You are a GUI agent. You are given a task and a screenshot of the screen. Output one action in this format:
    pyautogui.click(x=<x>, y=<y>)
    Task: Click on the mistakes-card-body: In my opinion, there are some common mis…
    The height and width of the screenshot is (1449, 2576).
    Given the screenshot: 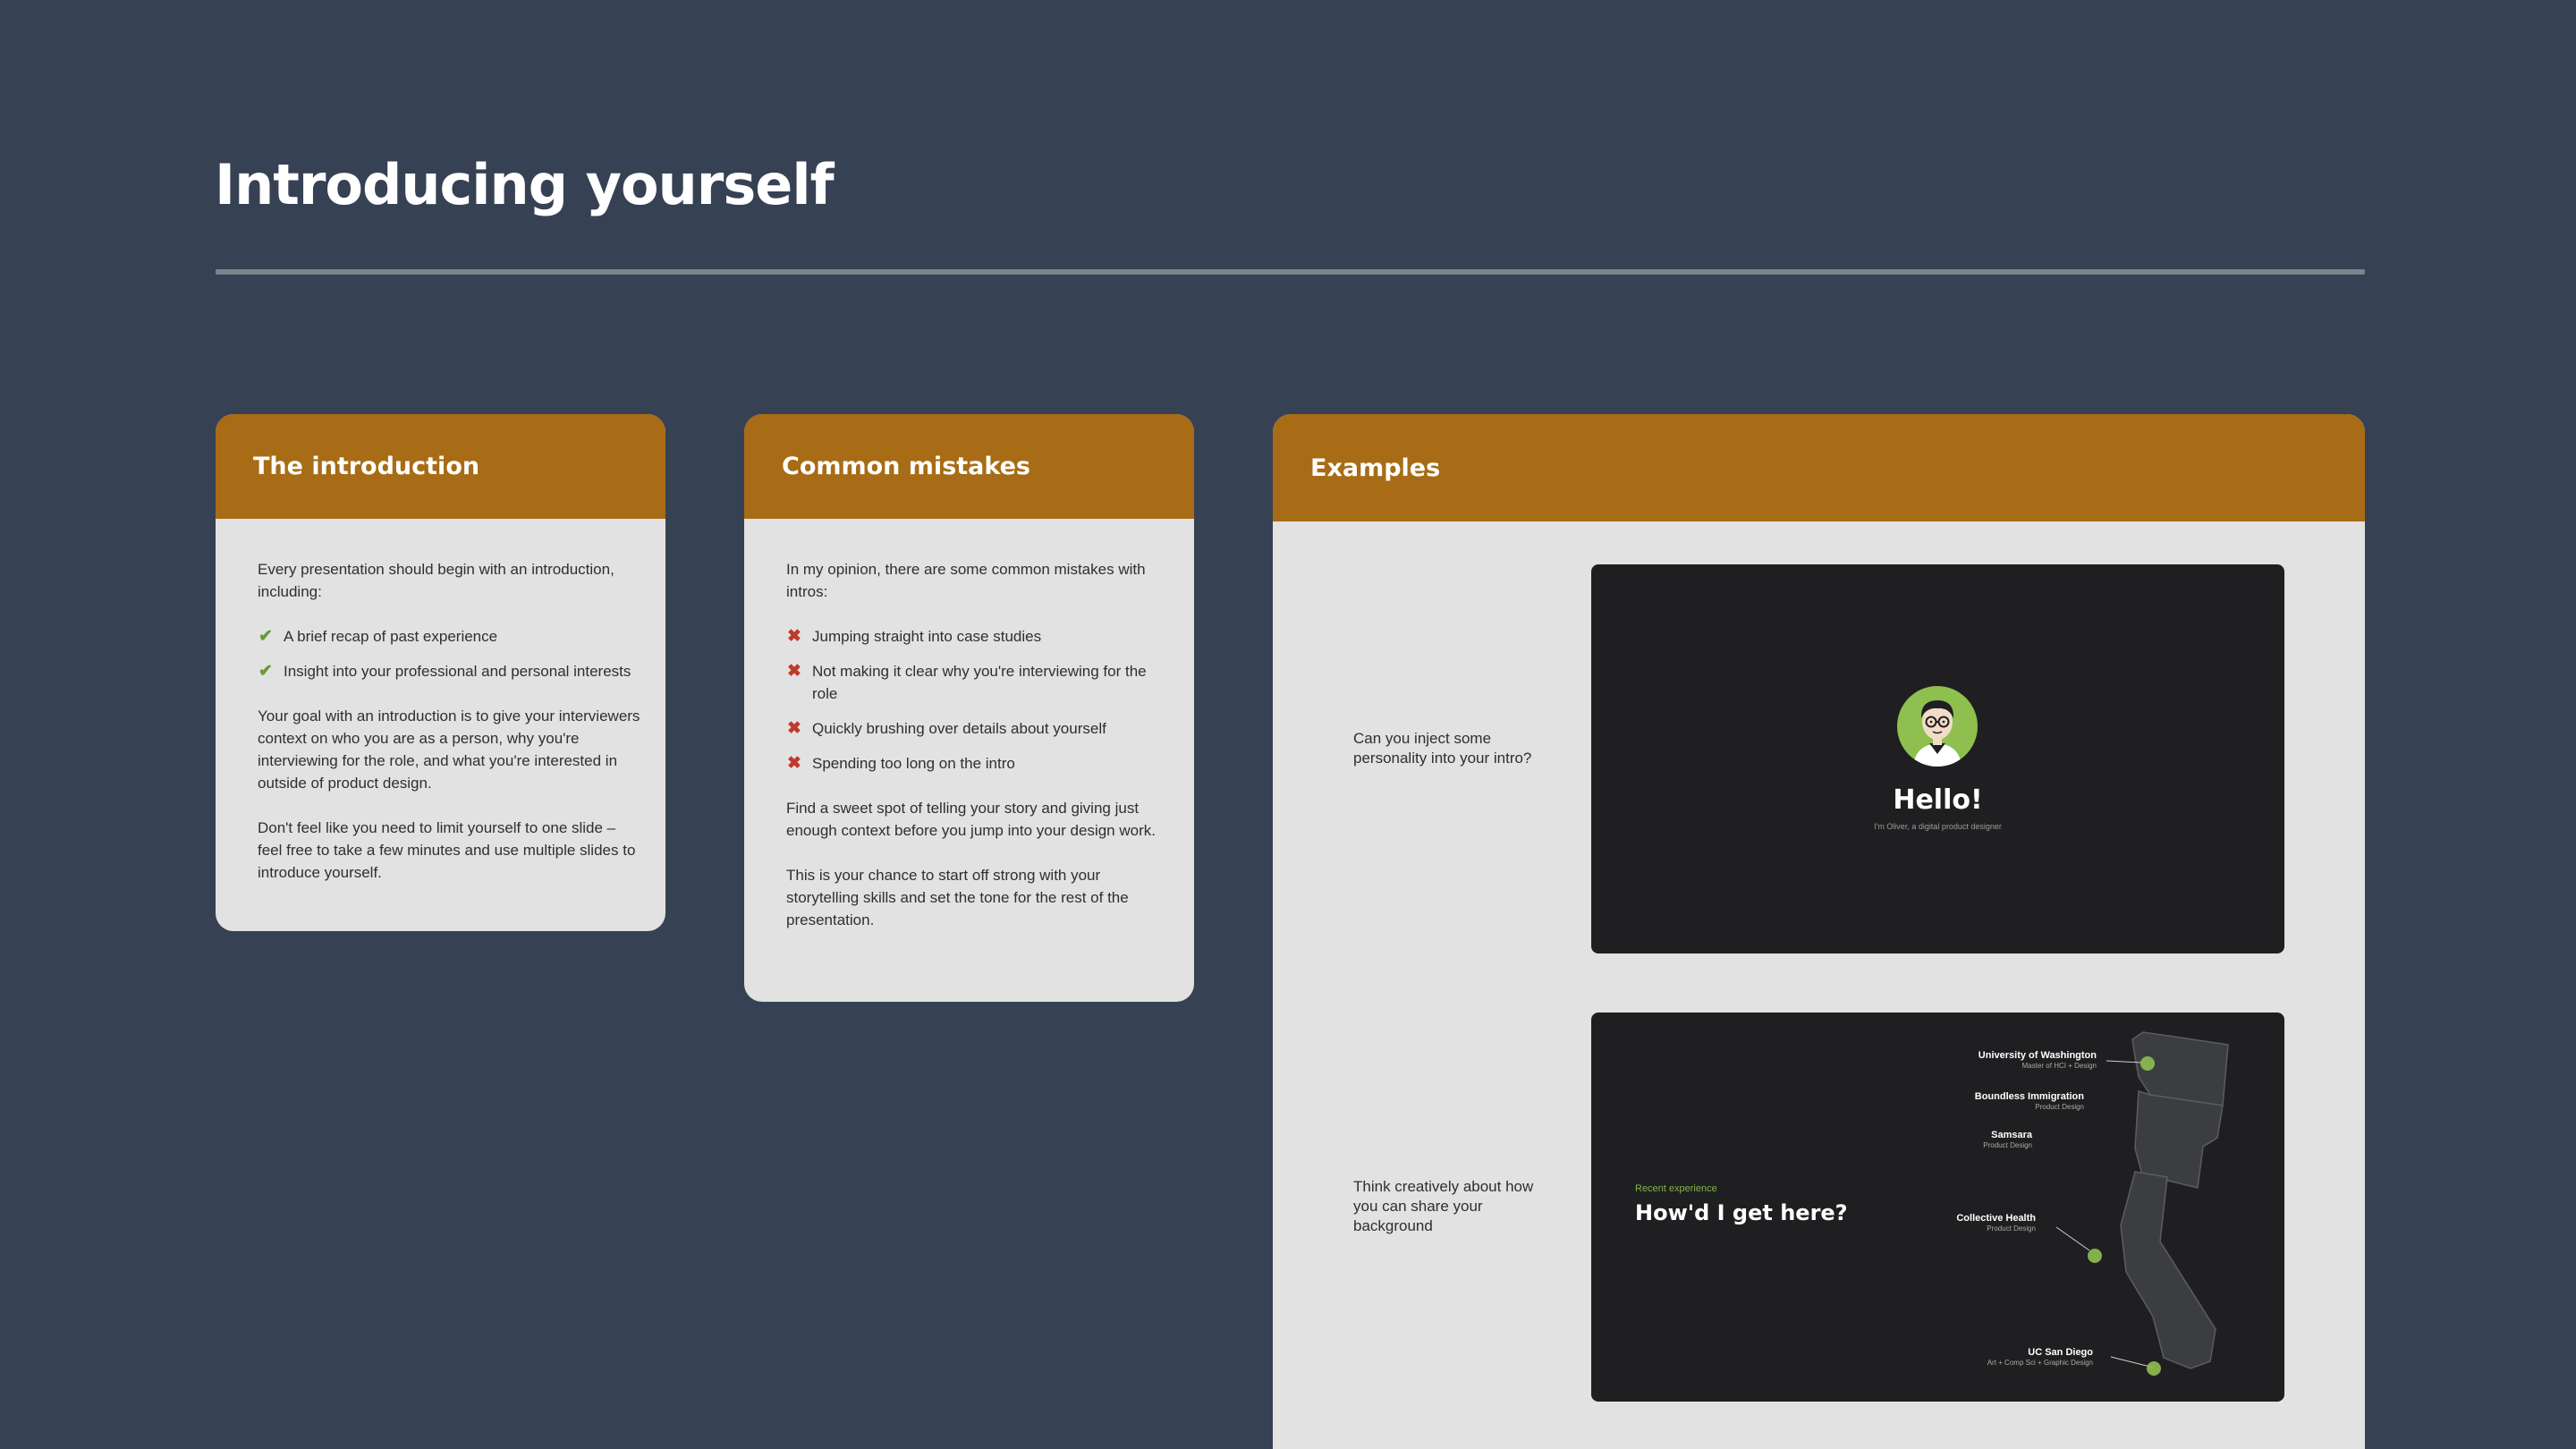 What is the action you would take?
    pyautogui.click(x=969, y=725)
    